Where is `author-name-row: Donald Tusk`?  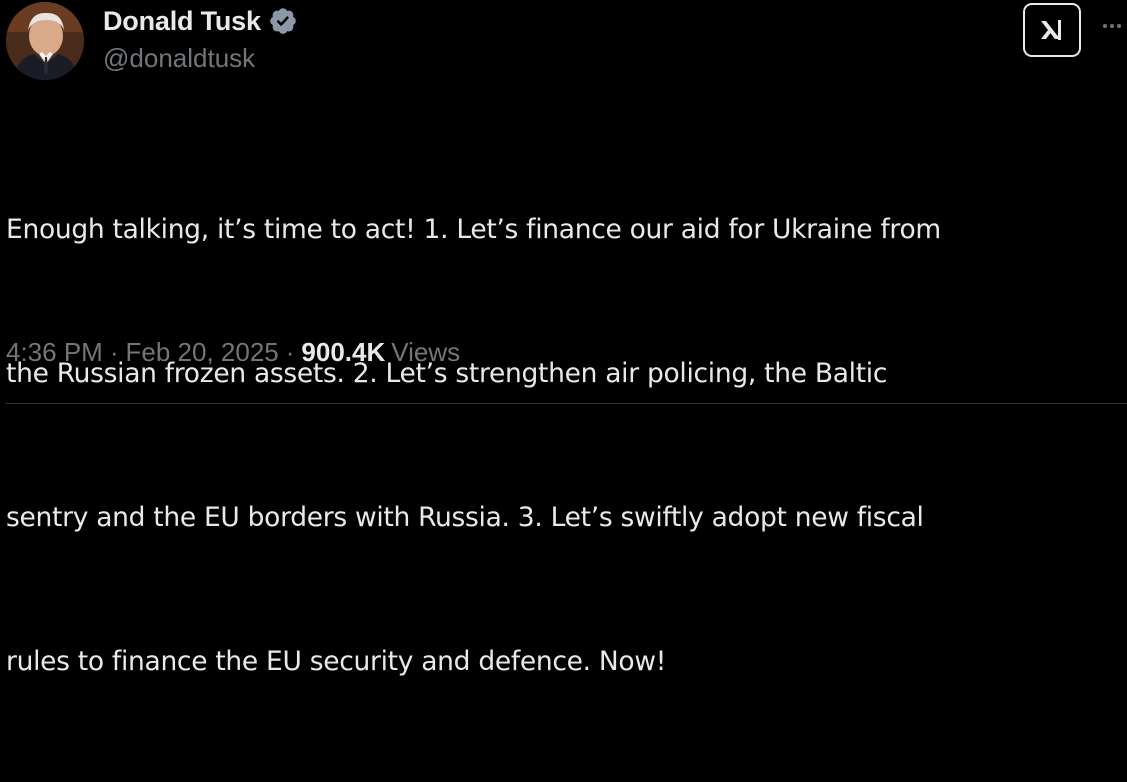 author-name-row: Donald Tusk is located at coordinates (200, 21).